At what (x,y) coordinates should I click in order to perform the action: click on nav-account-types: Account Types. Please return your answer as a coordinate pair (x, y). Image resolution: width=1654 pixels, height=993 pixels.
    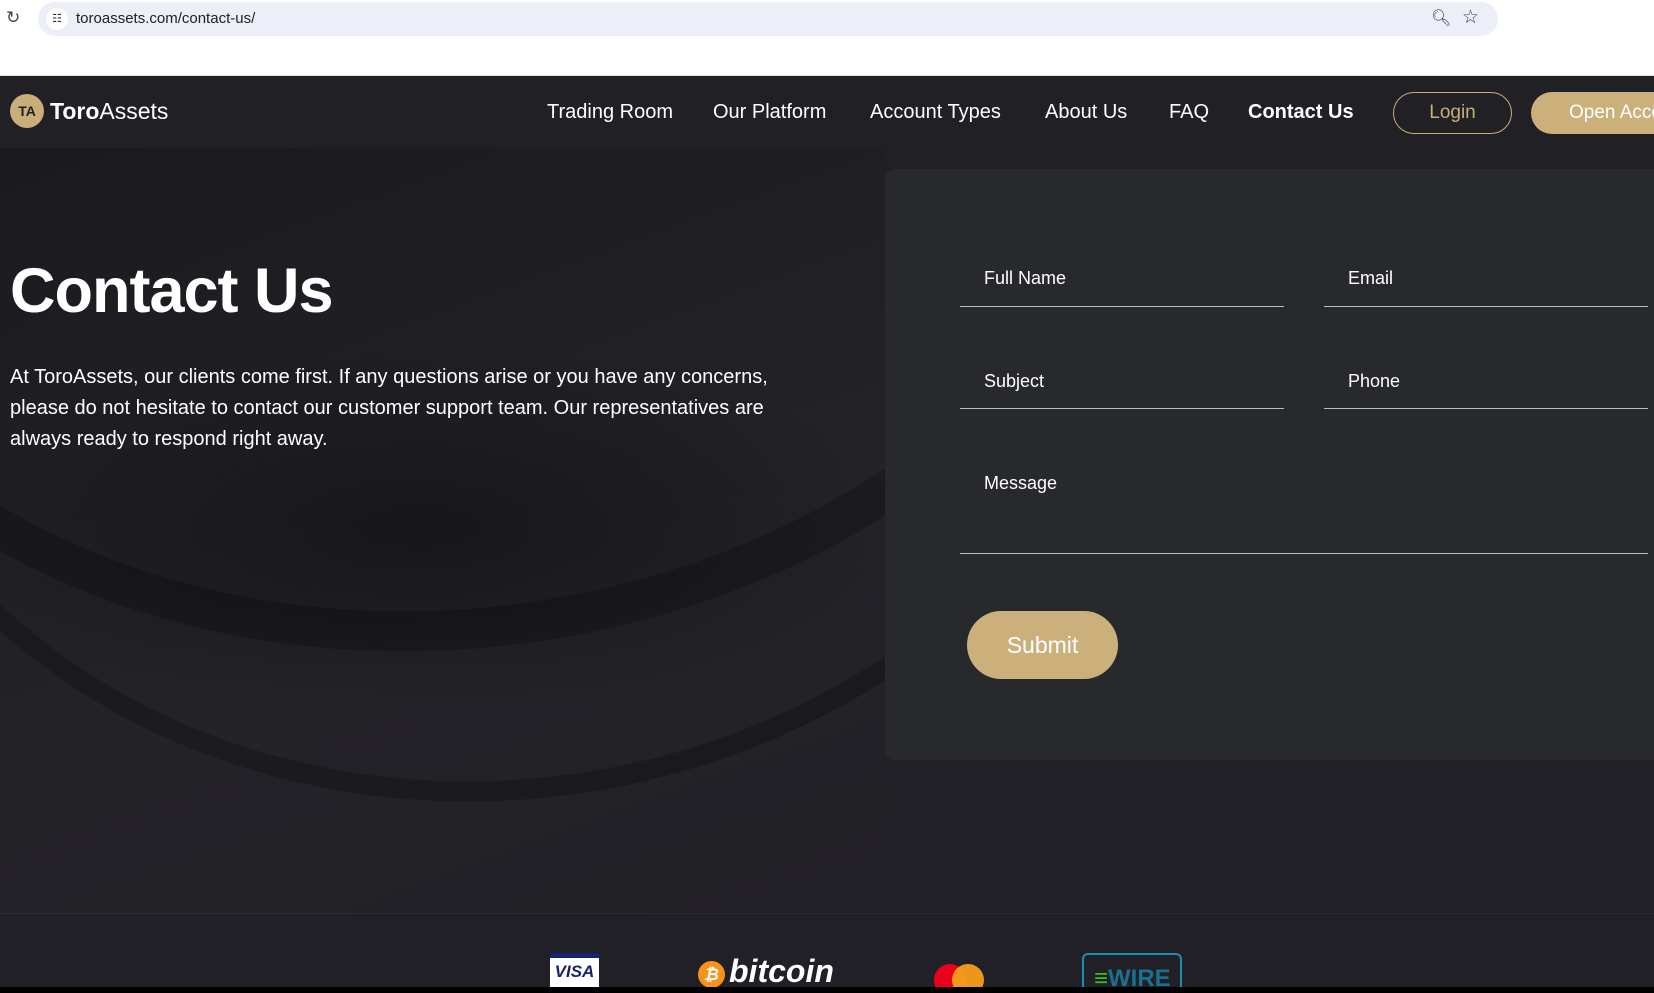
    Looking at the image, I should click on (935, 112).